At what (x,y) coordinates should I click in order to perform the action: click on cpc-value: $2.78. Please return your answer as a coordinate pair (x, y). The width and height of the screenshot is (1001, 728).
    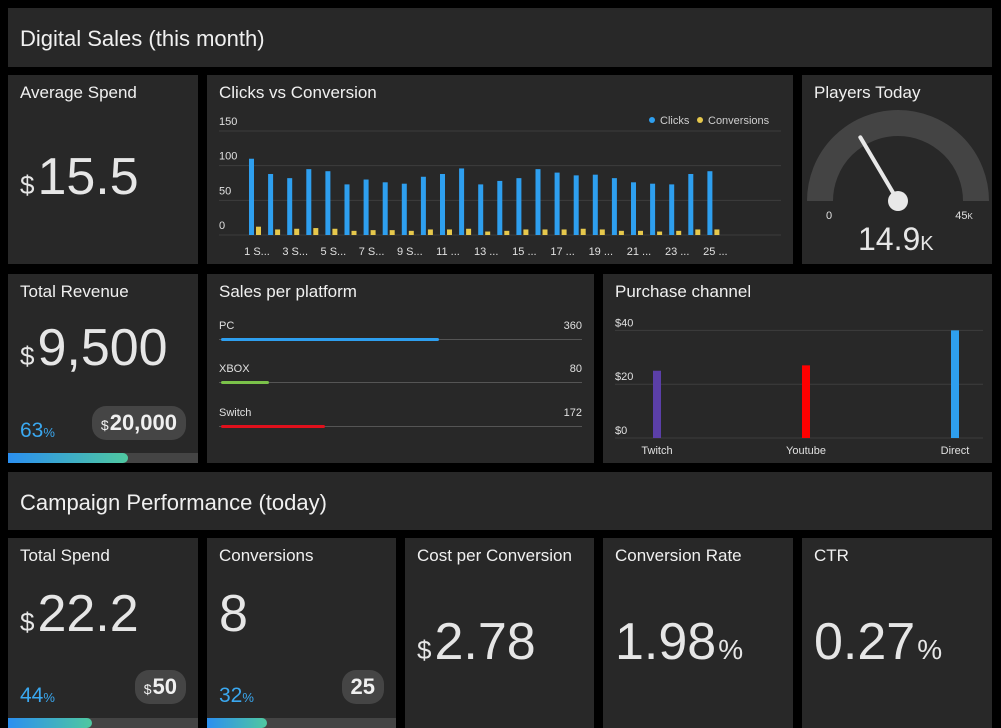
    Looking at the image, I should click on (476, 642).